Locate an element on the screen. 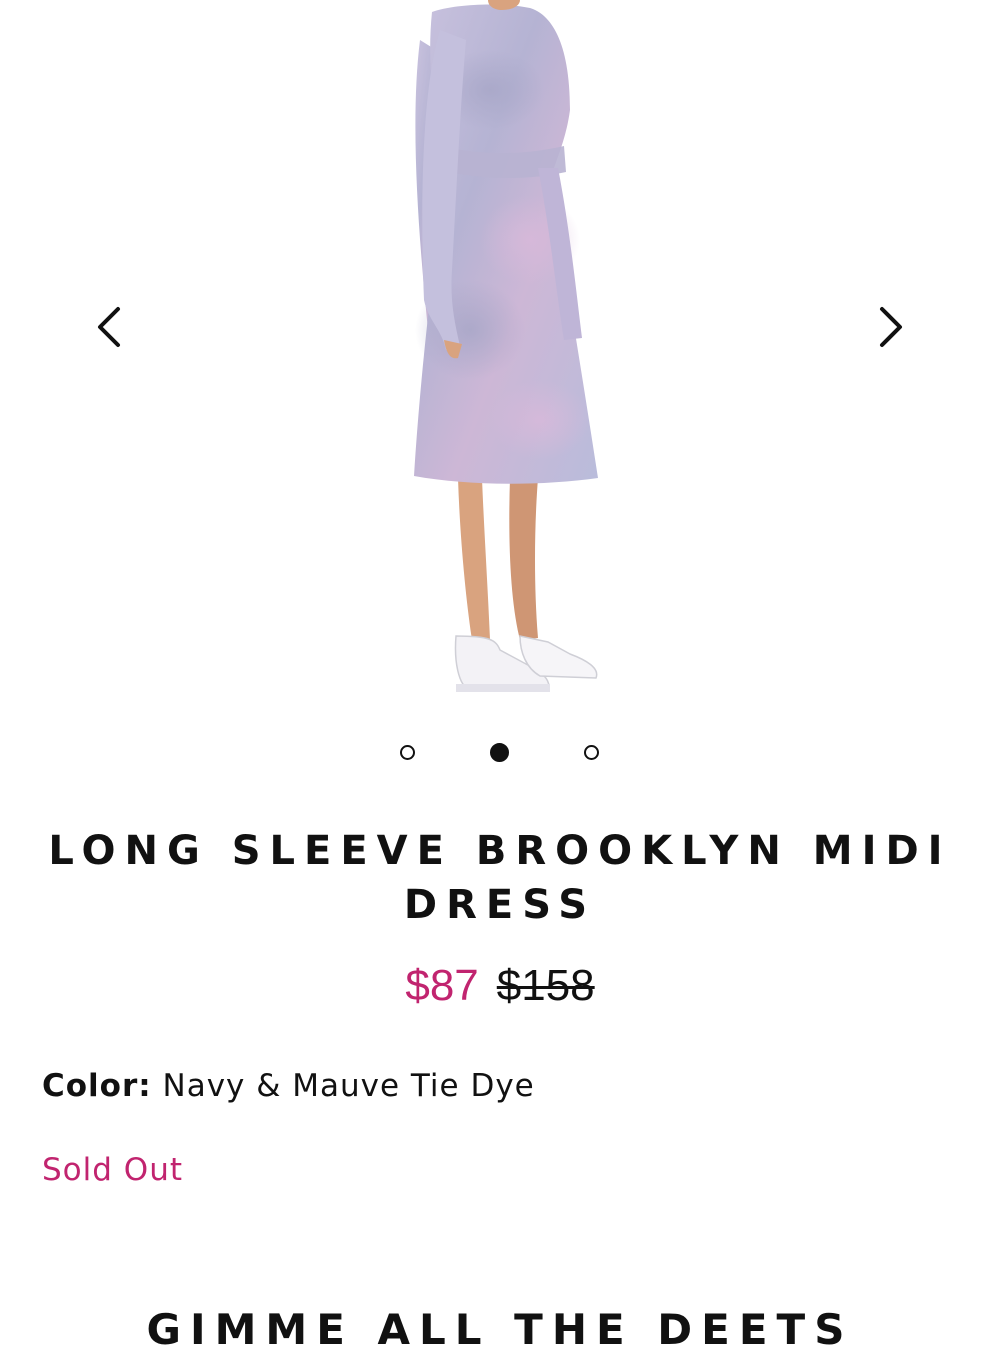  color-selection: Color: Navy & Mauve Tie Dye is located at coordinates (288, 1086).